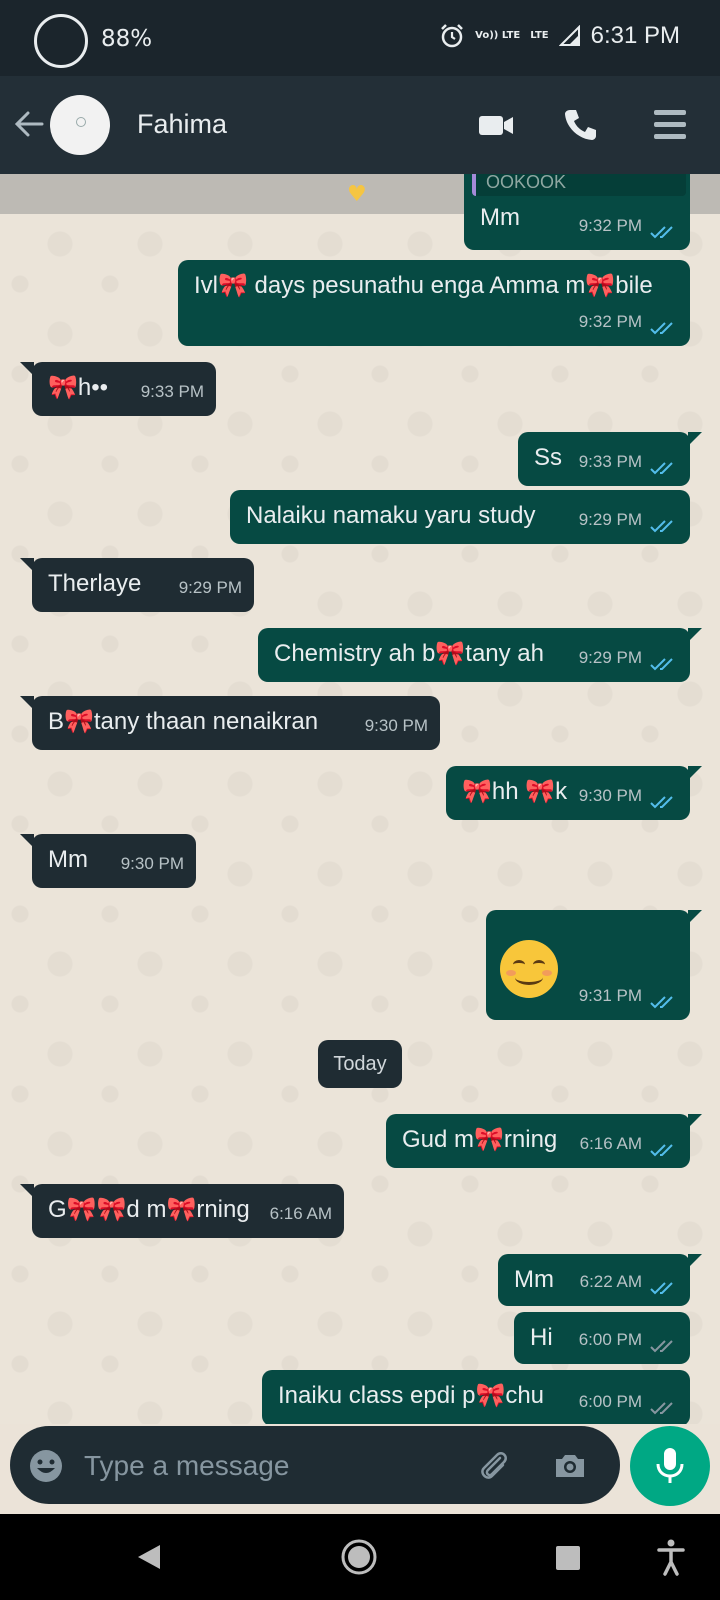  What do you see at coordinates (494, 1466) in the screenshot?
I see `attach-paperclip-icon` at bounding box center [494, 1466].